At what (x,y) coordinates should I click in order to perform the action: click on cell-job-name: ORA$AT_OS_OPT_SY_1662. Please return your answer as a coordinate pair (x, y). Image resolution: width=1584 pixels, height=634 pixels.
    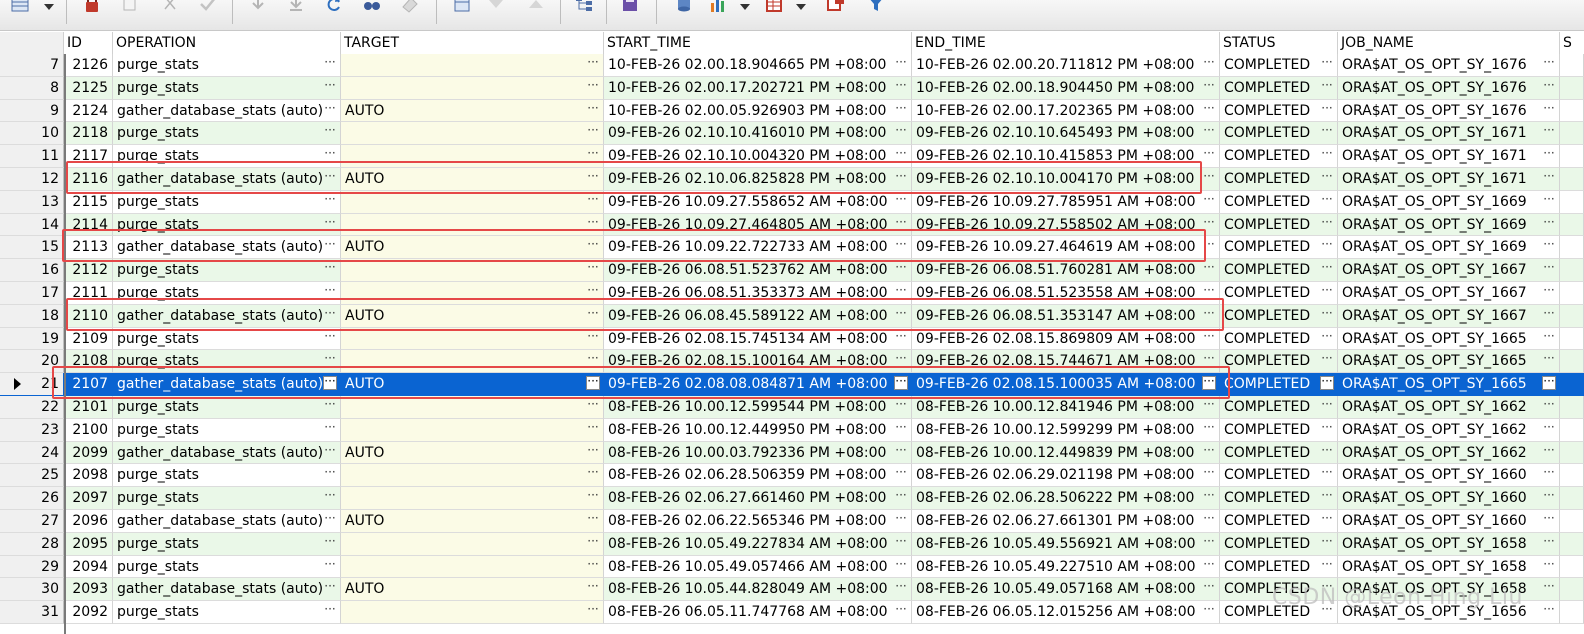
    Looking at the image, I should click on (1449, 430).